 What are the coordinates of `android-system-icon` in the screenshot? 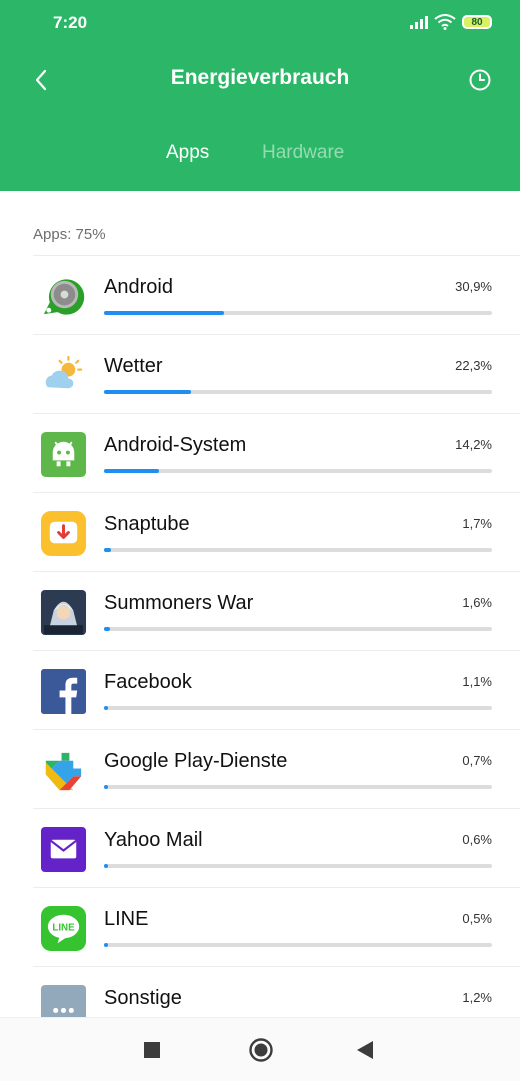 It's located at (63, 454).